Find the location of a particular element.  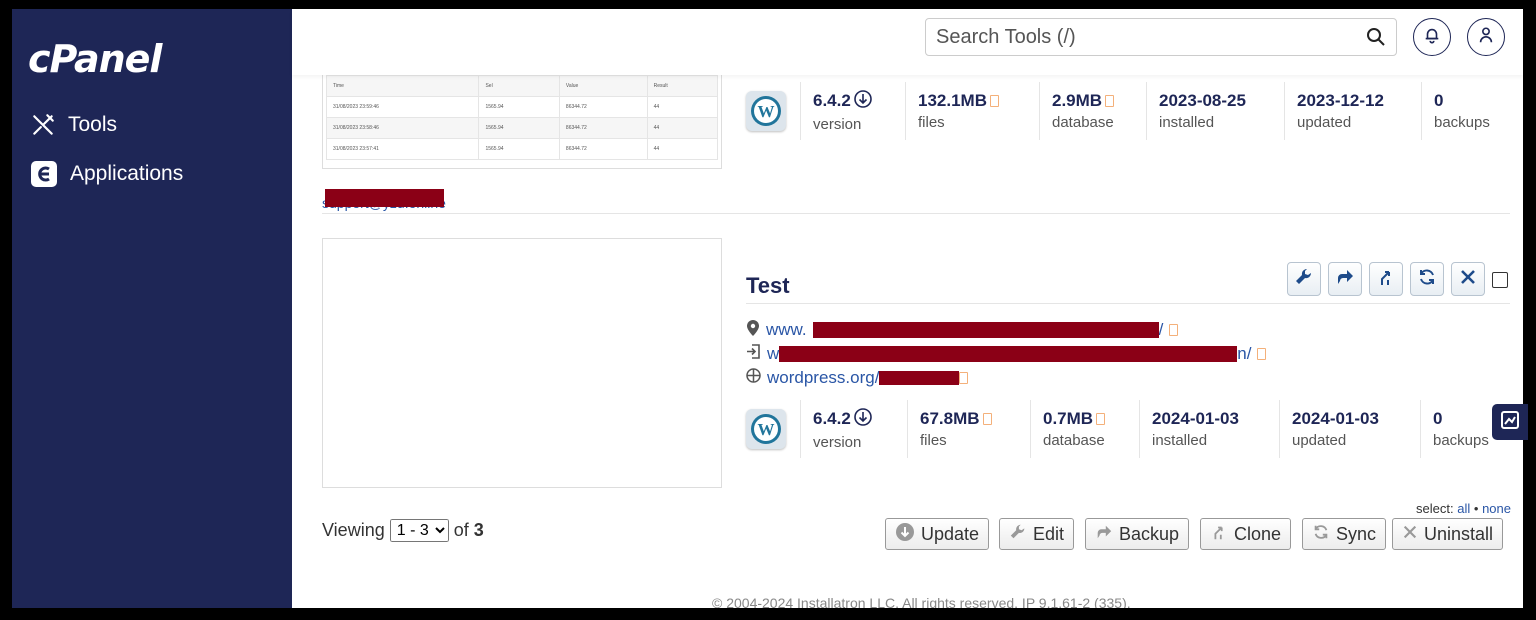

installed-value: 2024-01-03 is located at coordinates (1195, 418).